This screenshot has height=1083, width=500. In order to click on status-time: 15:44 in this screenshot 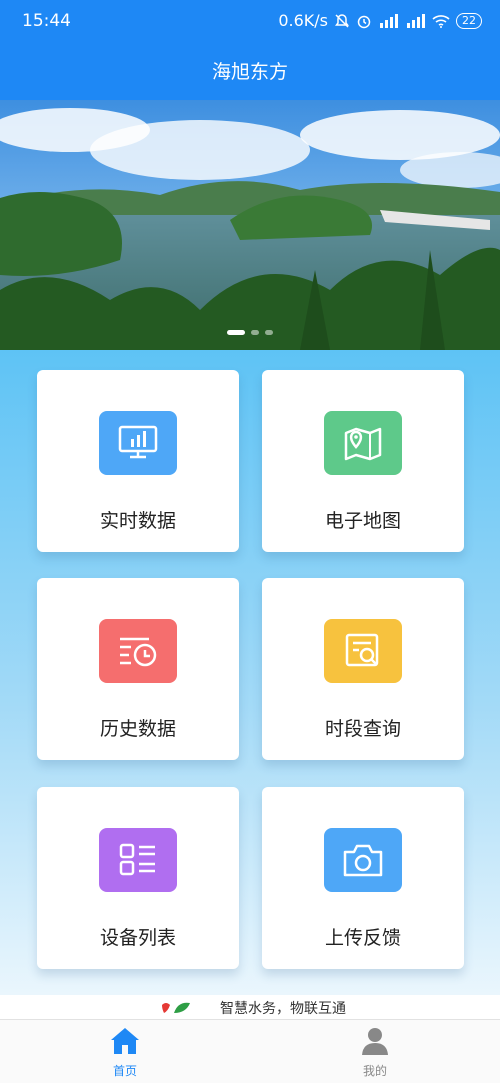, I will do `click(46, 21)`.